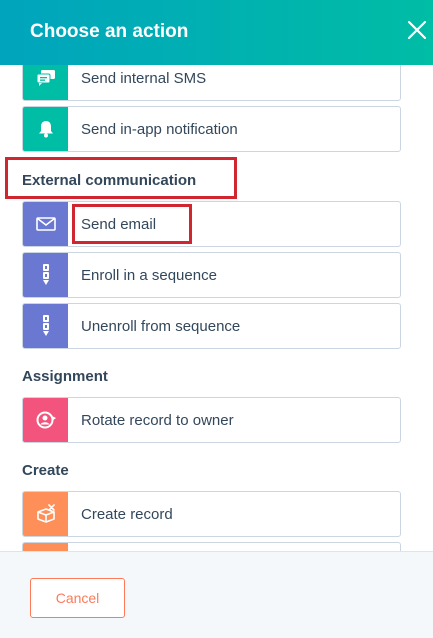  What do you see at coordinates (211, 83) in the screenshot?
I see `action-send-internal-sms: Send internal SMS` at bounding box center [211, 83].